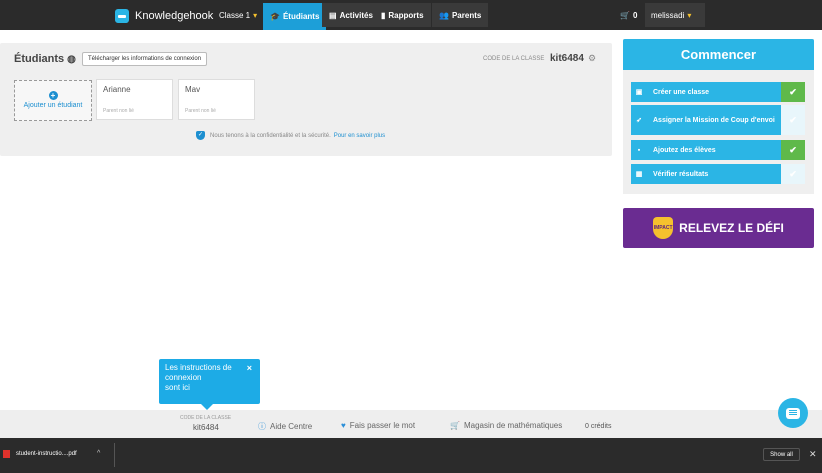 The height and width of the screenshot is (473, 822). What do you see at coordinates (718, 174) in the screenshot?
I see `task-check-results: ▦ Vérifier résultats ✔` at bounding box center [718, 174].